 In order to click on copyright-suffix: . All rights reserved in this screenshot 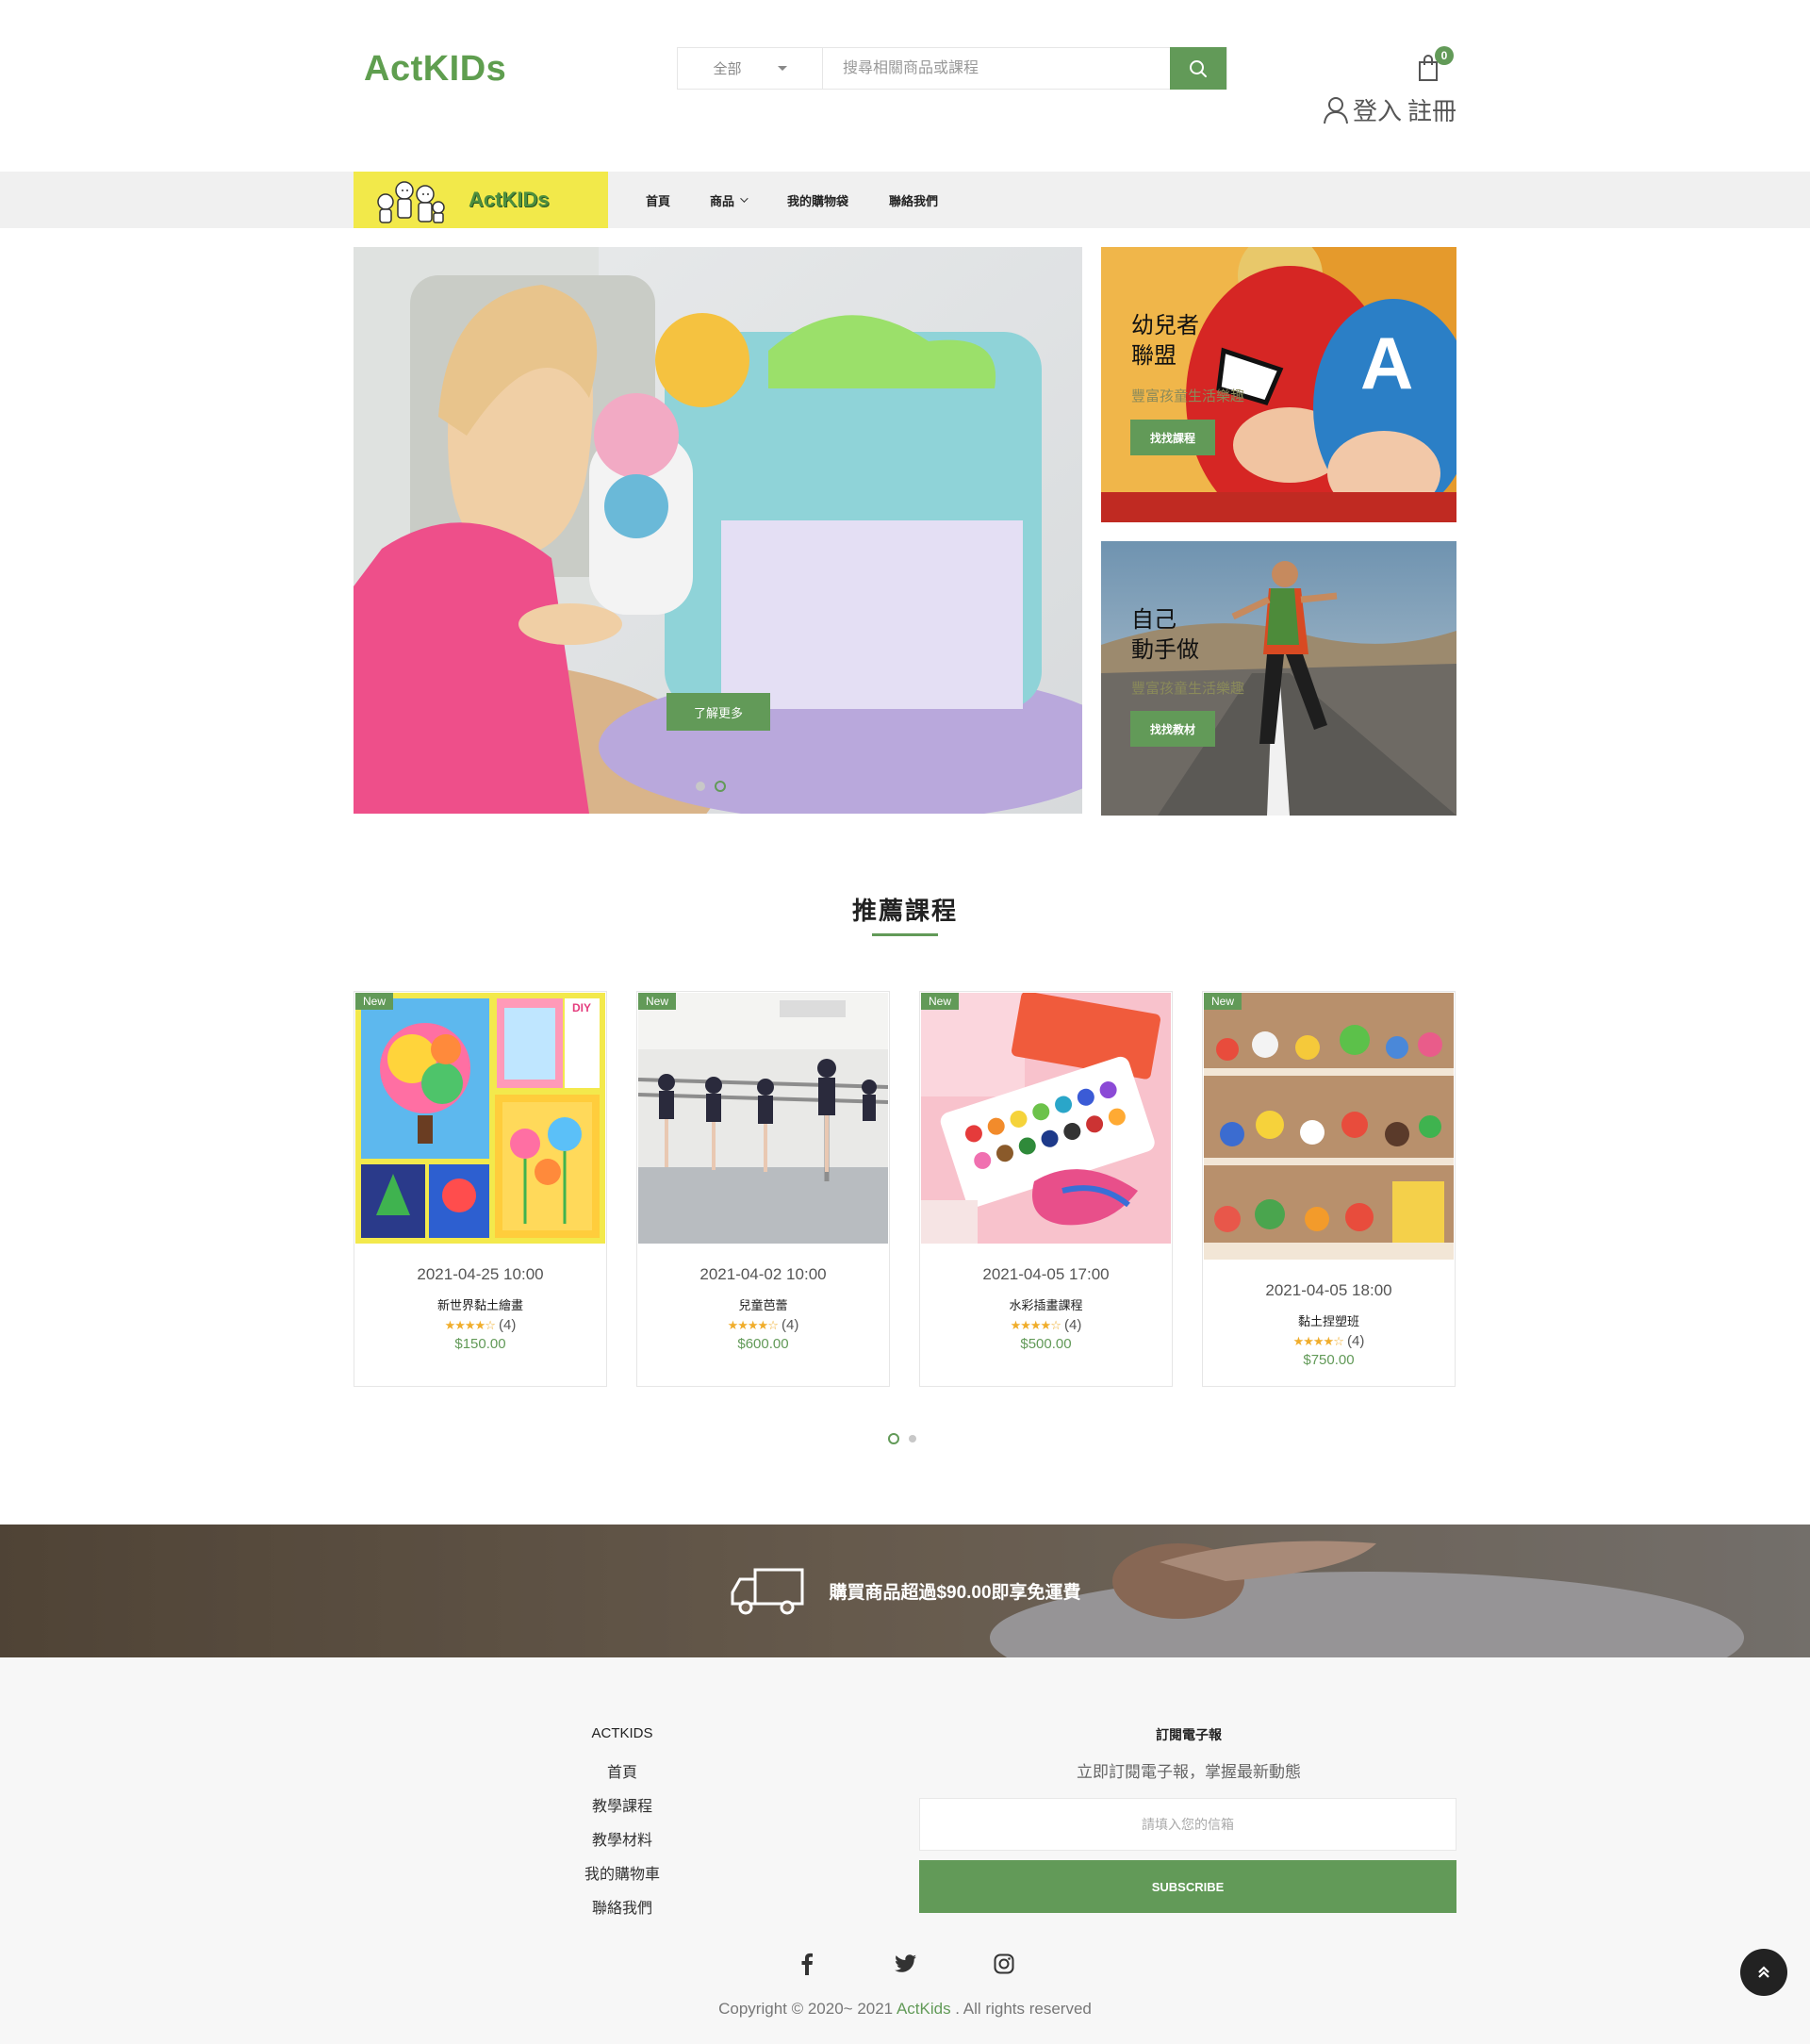, I will do `click(1021, 2009)`.